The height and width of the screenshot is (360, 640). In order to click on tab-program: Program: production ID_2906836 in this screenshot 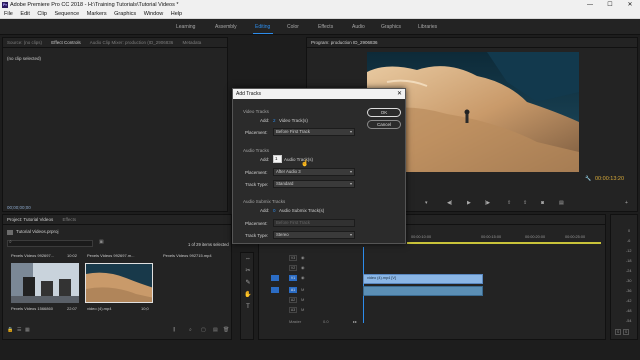, I will do `click(344, 42)`.